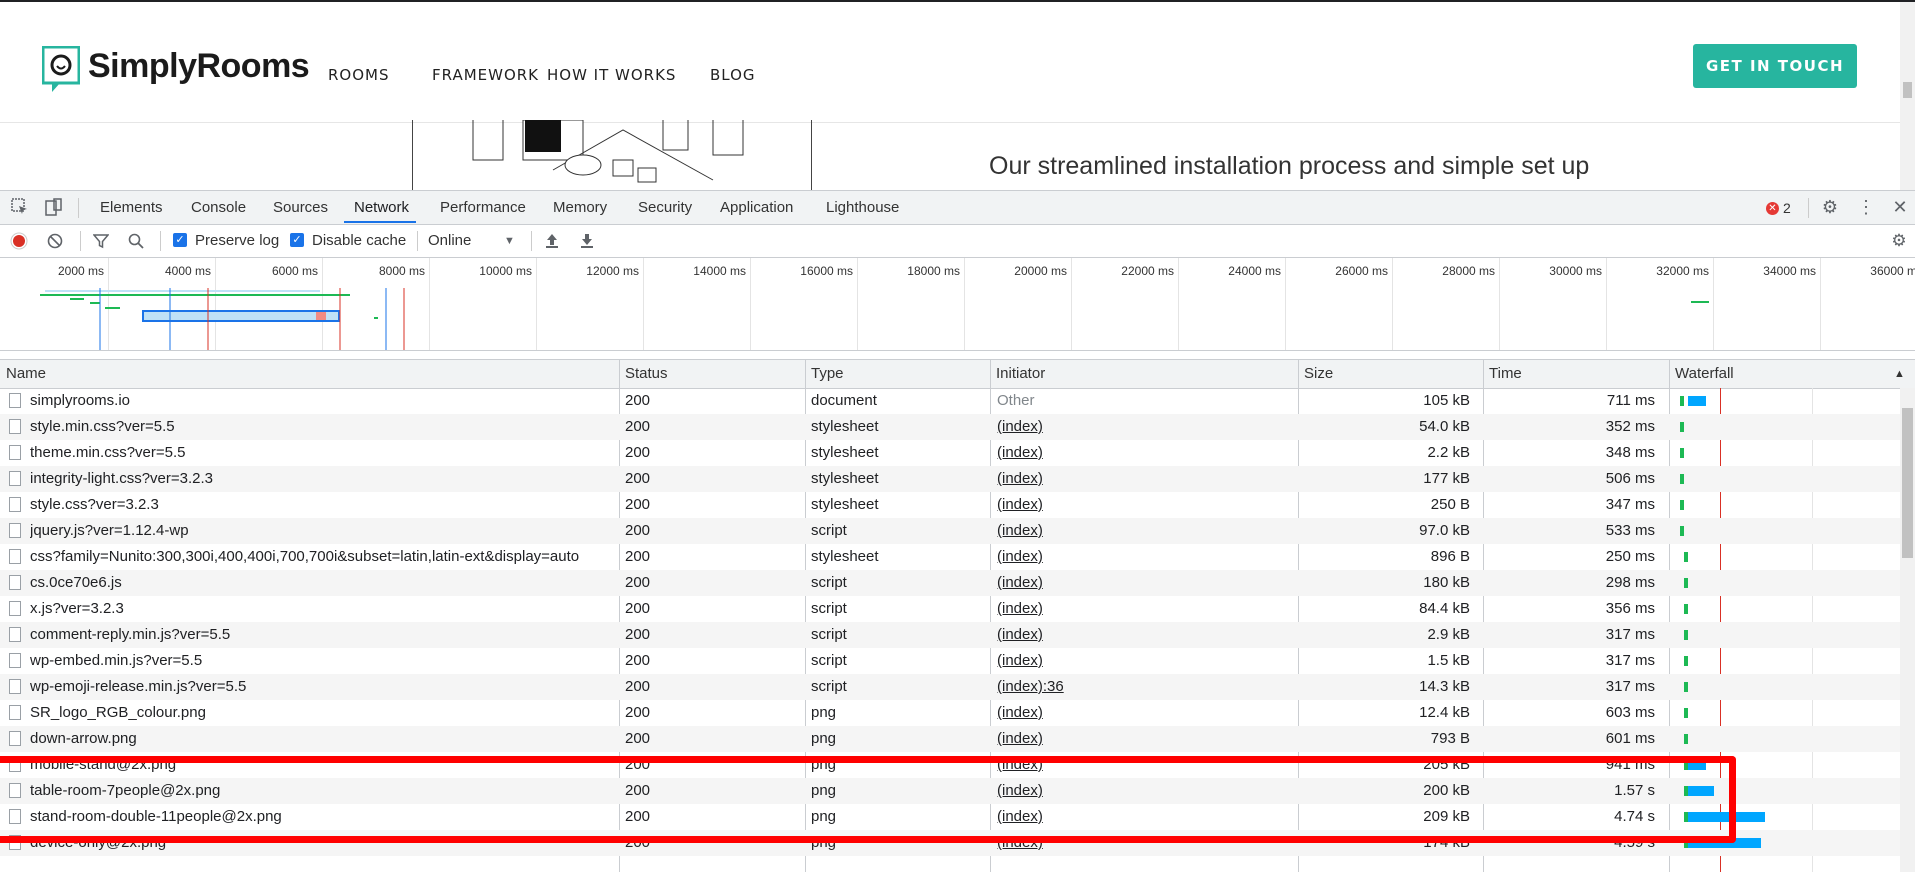  Describe the element at coordinates (485, 75) in the screenshot. I see `nav-framework: FRAMEWORK` at that location.